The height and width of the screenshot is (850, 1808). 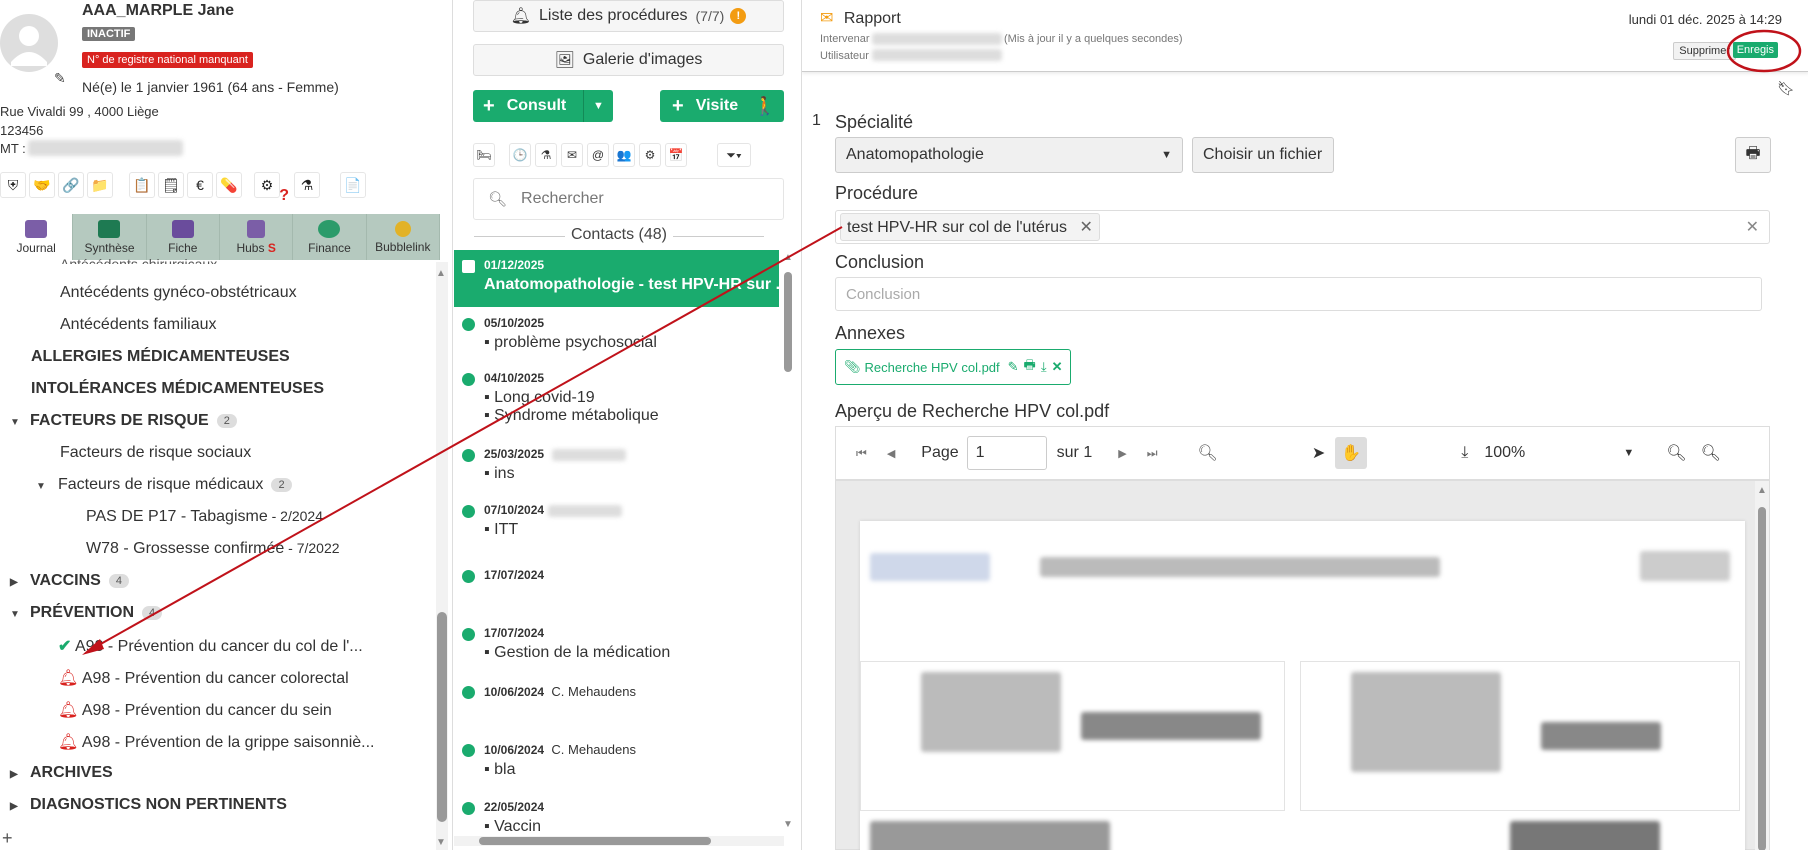 I want to click on zoom-select: 100% ▼, so click(x=1559, y=453).